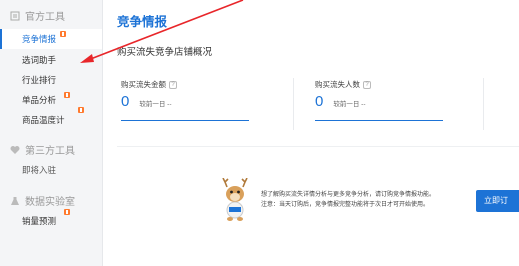  Describe the element at coordinates (15, 149) in the screenshot. I see `heart-icon` at that location.